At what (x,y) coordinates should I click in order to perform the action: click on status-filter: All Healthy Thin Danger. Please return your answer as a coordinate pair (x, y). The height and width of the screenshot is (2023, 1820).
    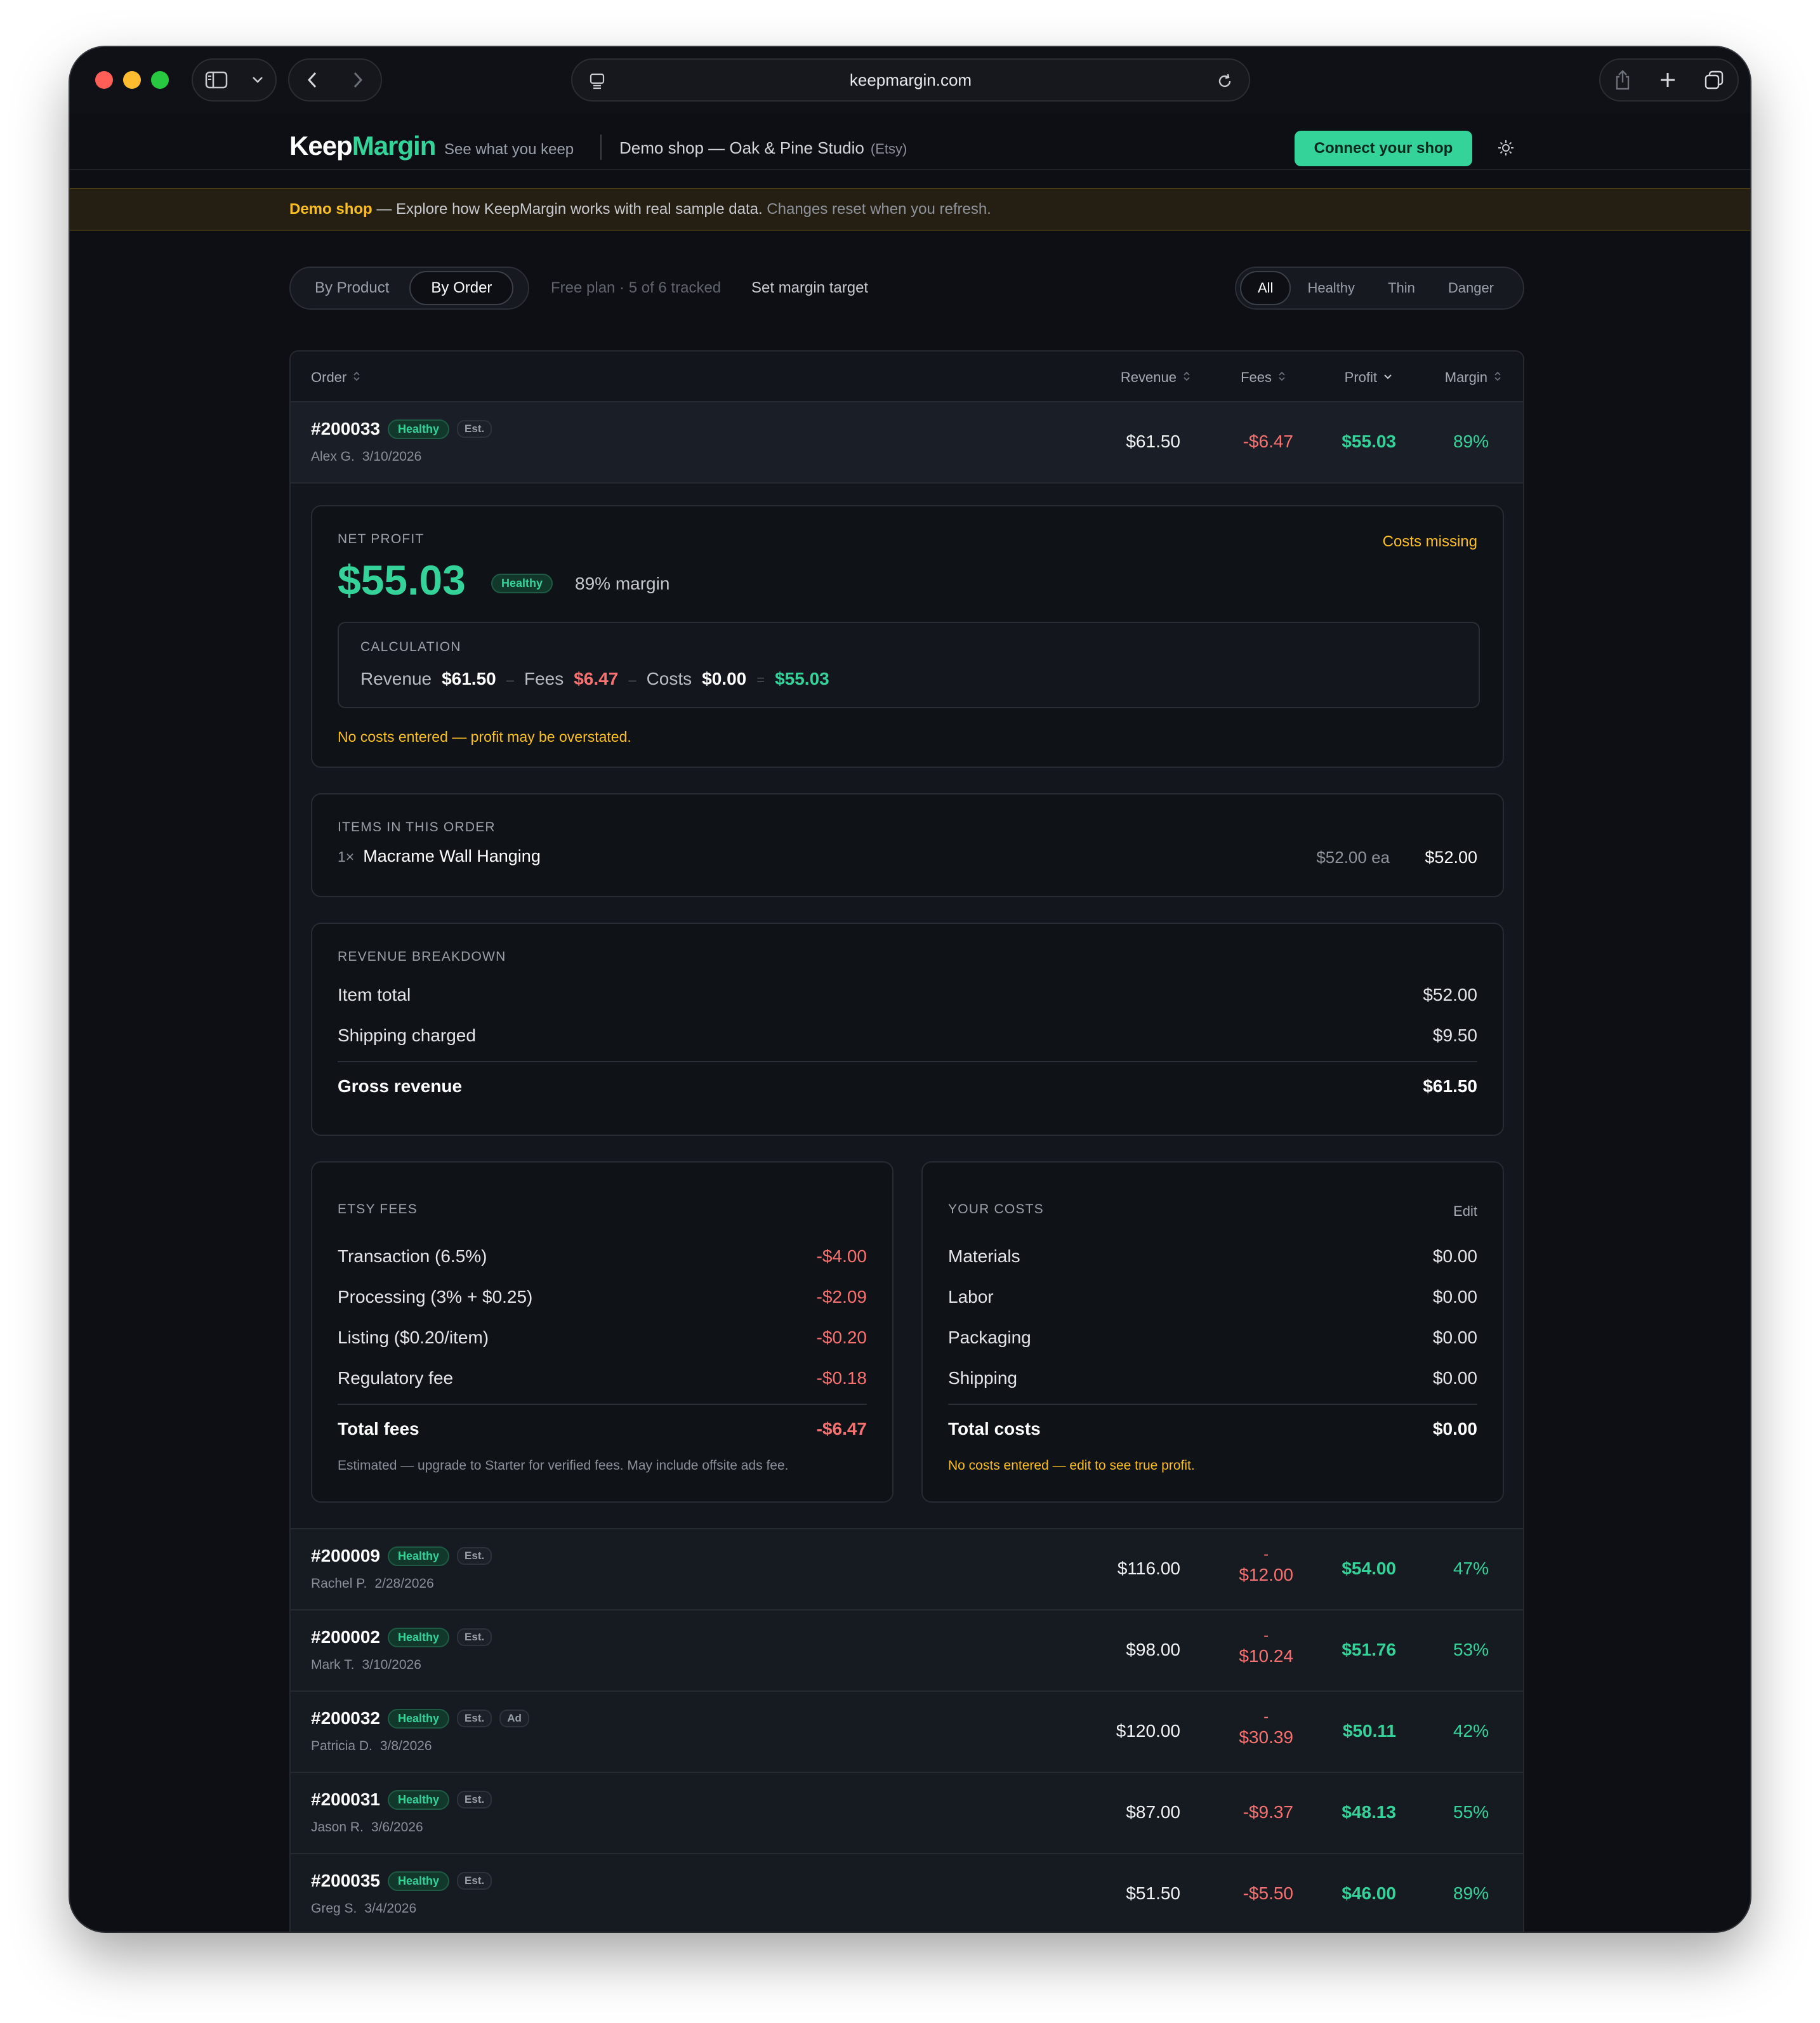
    Looking at the image, I should click on (1379, 288).